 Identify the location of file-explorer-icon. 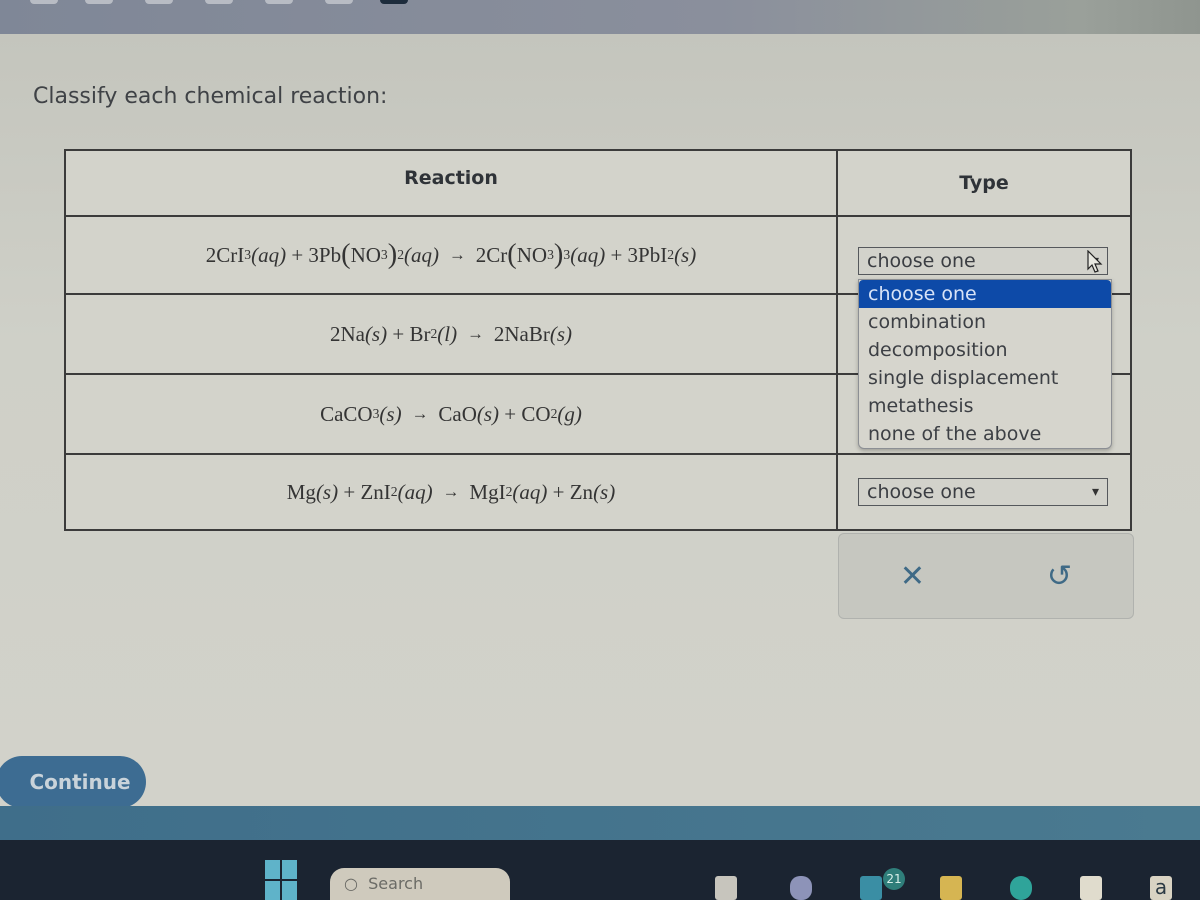
(951, 888).